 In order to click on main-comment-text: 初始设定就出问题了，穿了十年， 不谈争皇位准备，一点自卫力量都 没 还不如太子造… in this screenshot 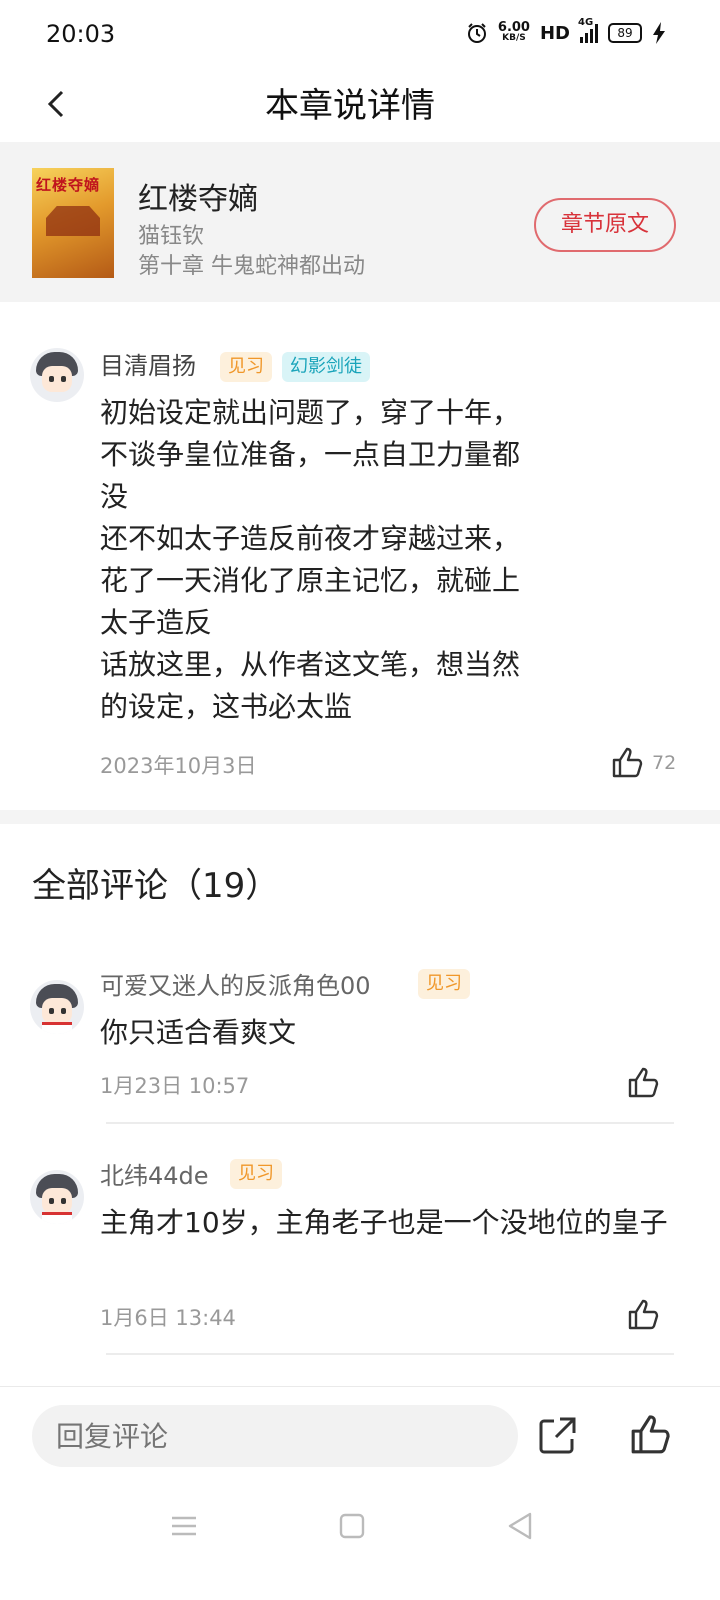, I will do `click(310, 559)`.